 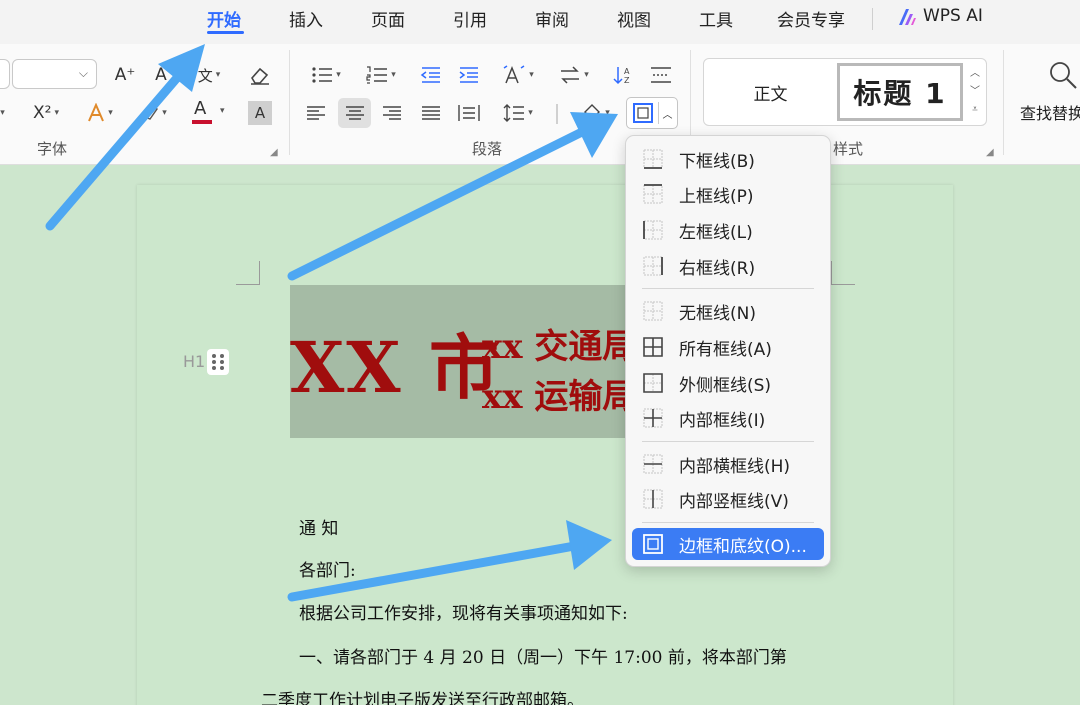 What do you see at coordinates (728, 230) in the screenshot?
I see `menu-item-left-border: 左框线(L)` at bounding box center [728, 230].